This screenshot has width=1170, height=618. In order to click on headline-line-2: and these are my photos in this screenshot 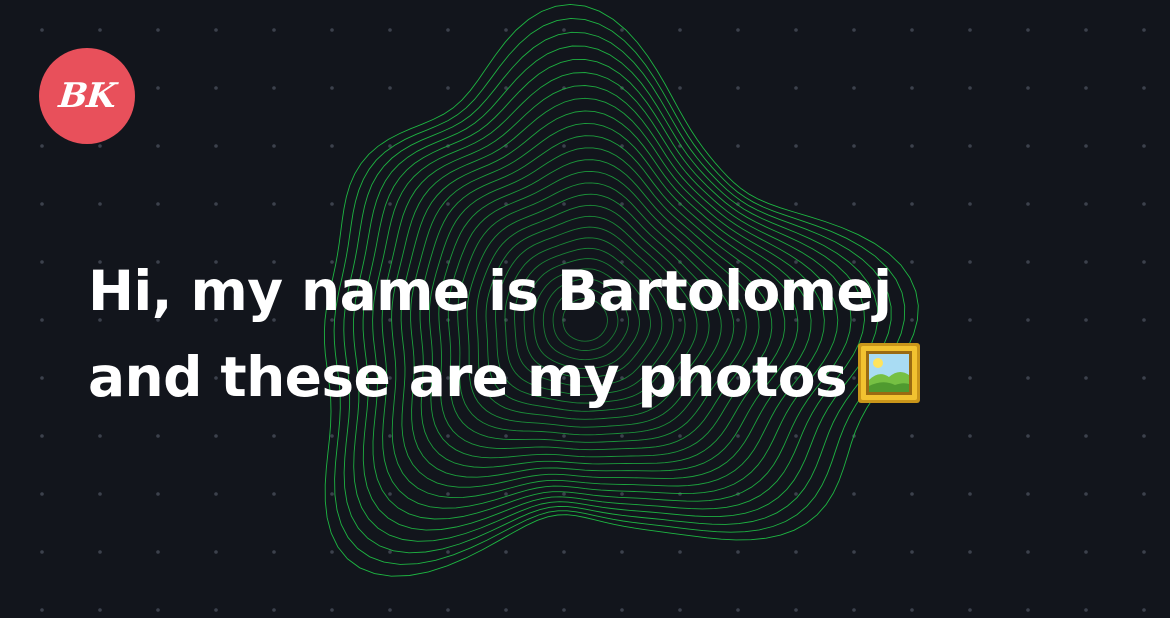, I will do `click(504, 377)`.